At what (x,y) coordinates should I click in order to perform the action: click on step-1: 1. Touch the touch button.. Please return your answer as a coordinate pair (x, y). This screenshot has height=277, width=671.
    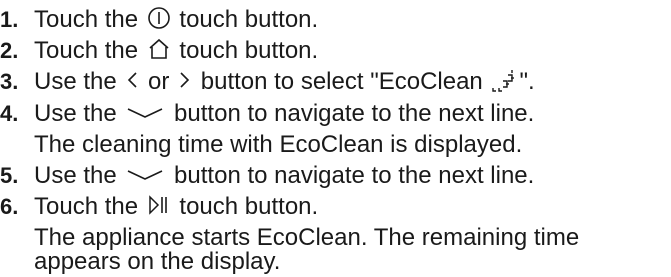
    Looking at the image, I should click on (159, 19).